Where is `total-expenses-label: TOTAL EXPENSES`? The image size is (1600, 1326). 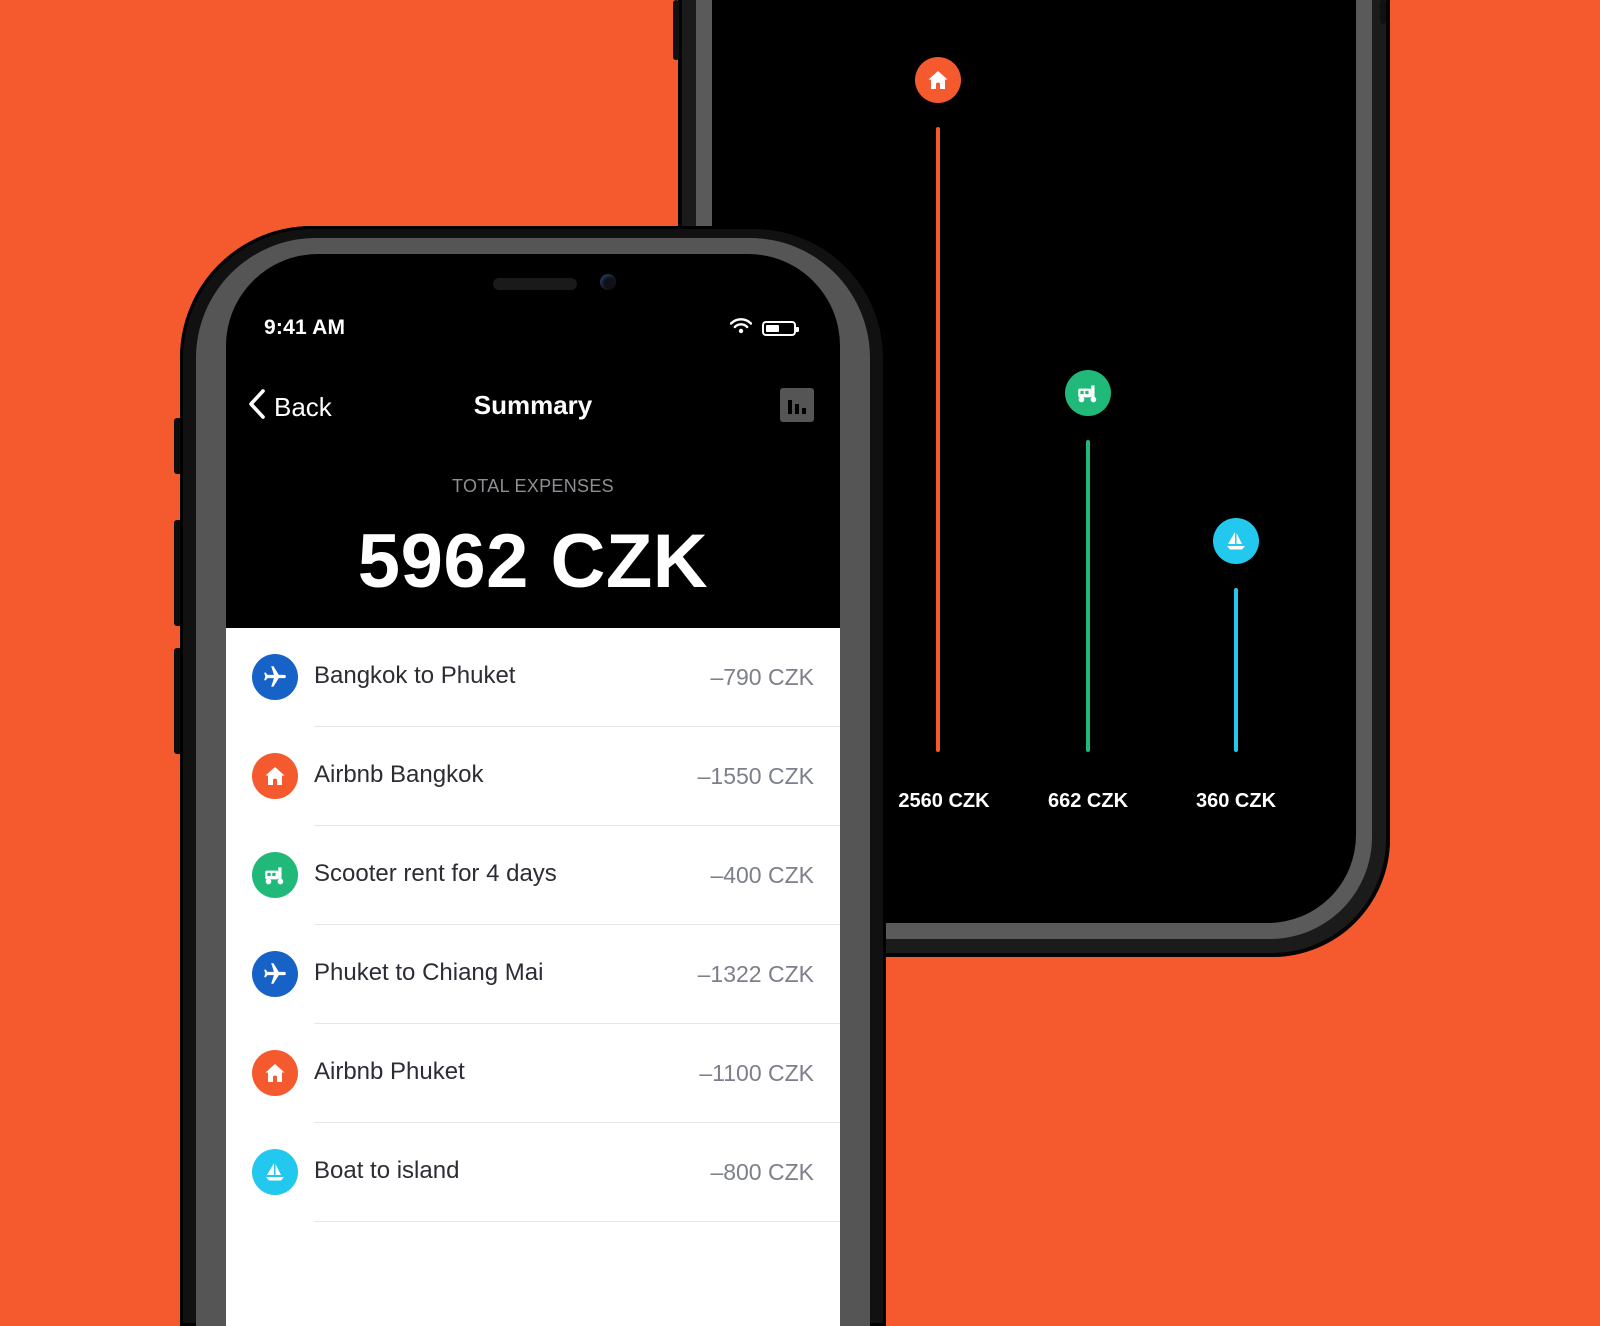 total-expenses-label: TOTAL EXPENSES is located at coordinates (533, 486).